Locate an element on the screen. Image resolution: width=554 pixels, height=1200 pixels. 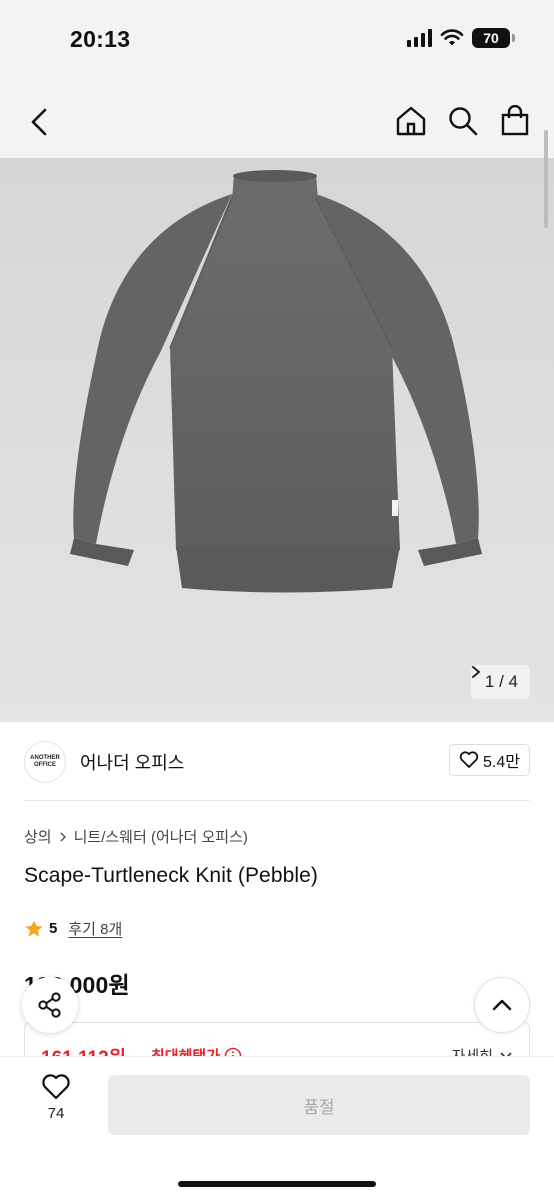
search-button is located at coordinates (463, 121).